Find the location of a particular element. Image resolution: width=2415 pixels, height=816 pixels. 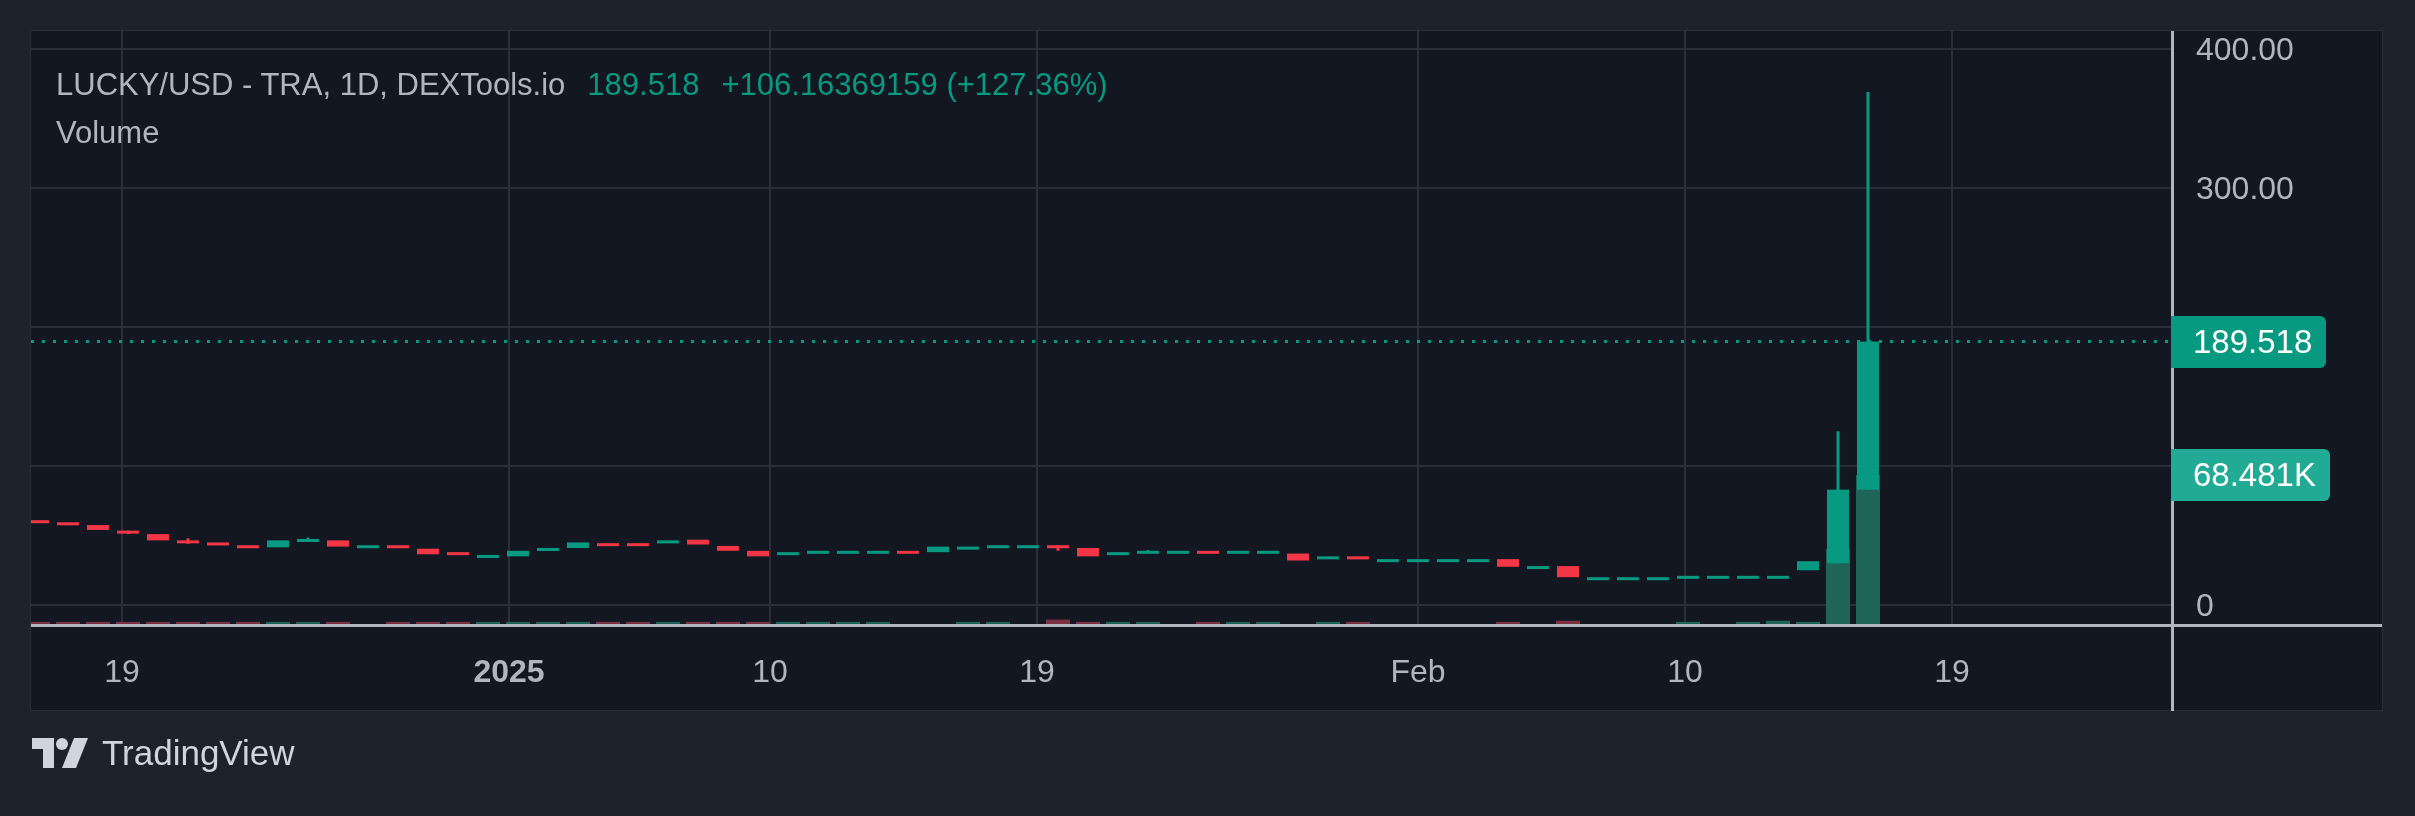

brand-name: TradingView is located at coordinates (198, 753).